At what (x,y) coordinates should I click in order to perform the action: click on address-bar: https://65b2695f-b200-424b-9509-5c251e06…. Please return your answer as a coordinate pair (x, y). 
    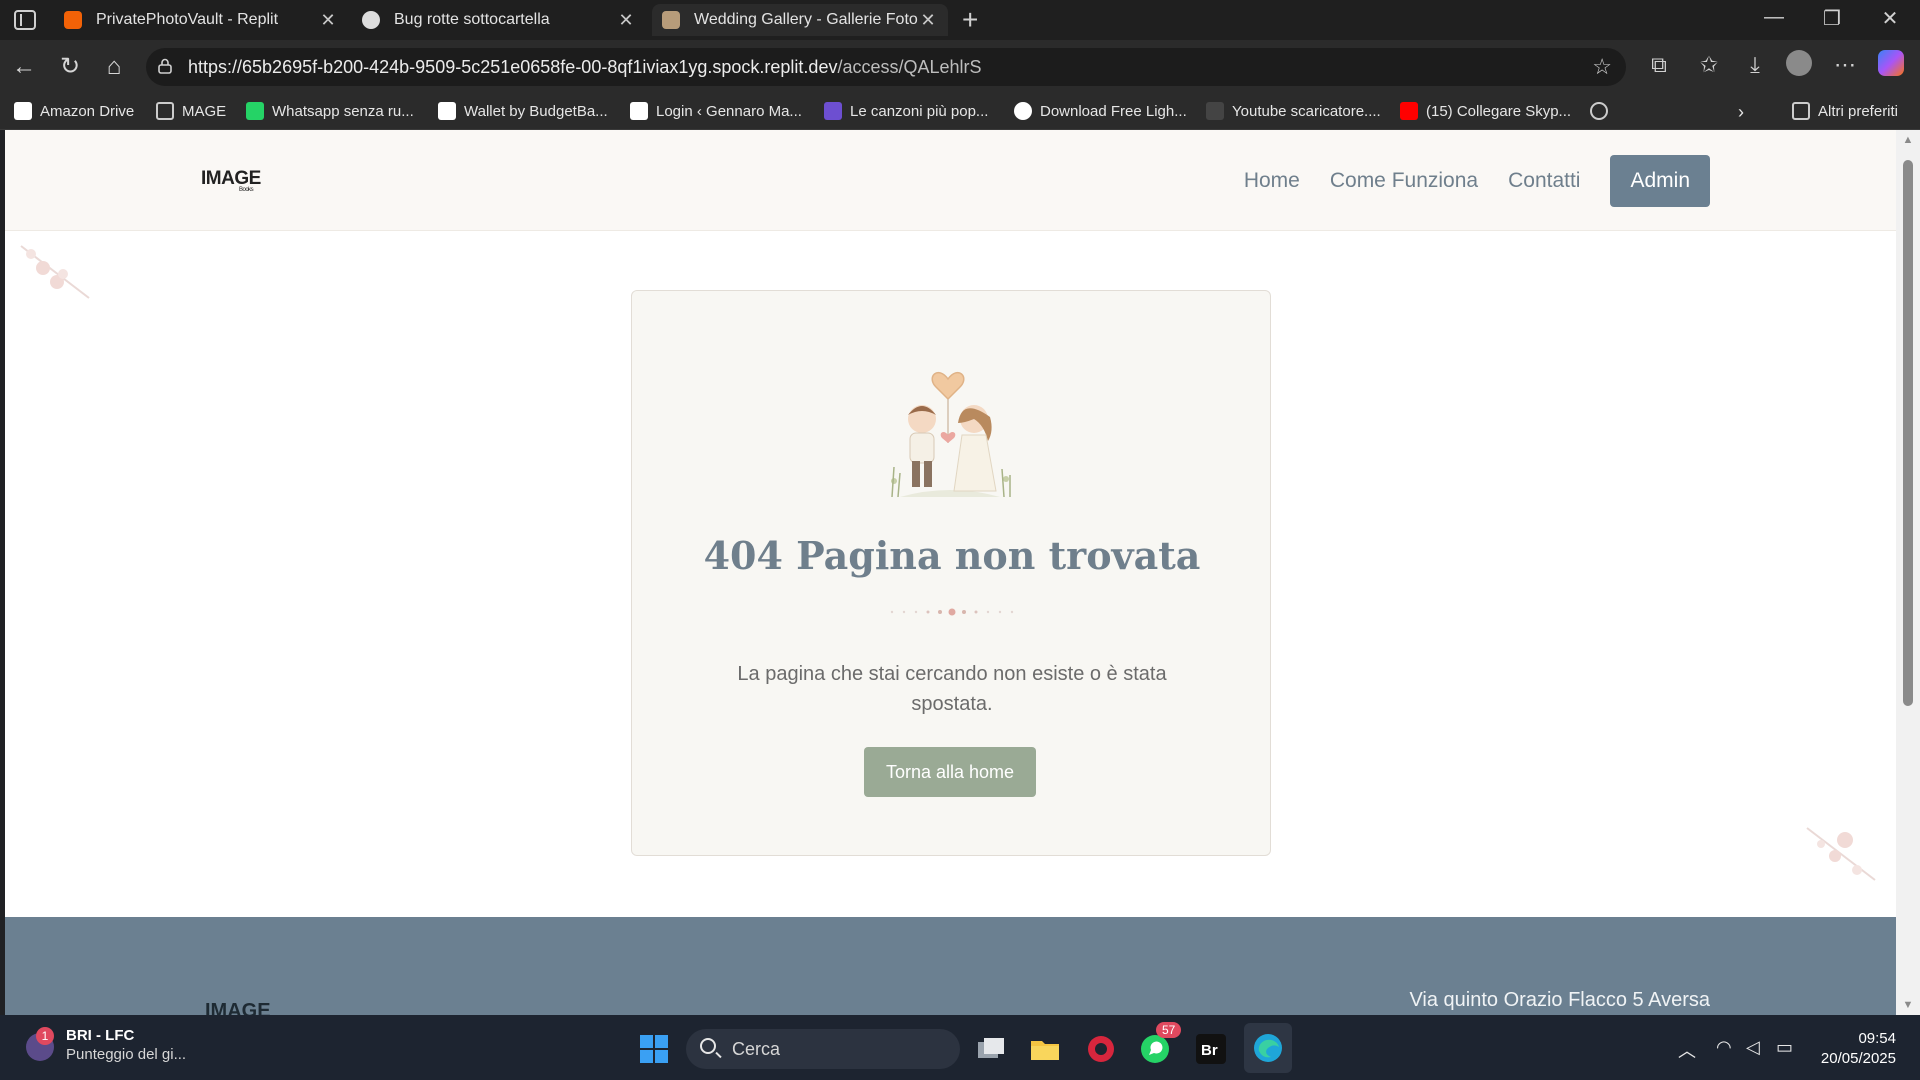
    Looking at the image, I should click on (886, 67).